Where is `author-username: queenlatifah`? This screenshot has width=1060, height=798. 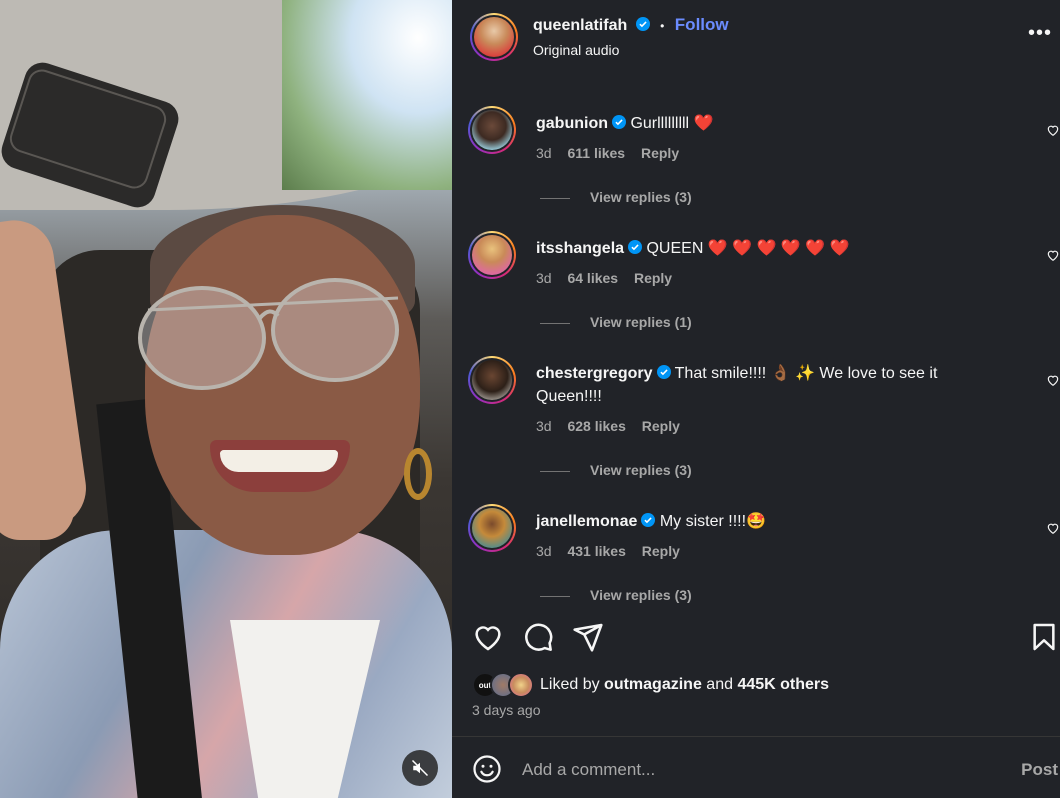 author-username: queenlatifah is located at coordinates (580, 25).